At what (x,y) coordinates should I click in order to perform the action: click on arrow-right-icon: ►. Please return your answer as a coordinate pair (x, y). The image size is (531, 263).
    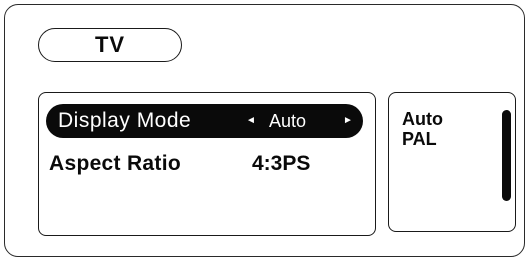
    Looking at the image, I should click on (348, 121).